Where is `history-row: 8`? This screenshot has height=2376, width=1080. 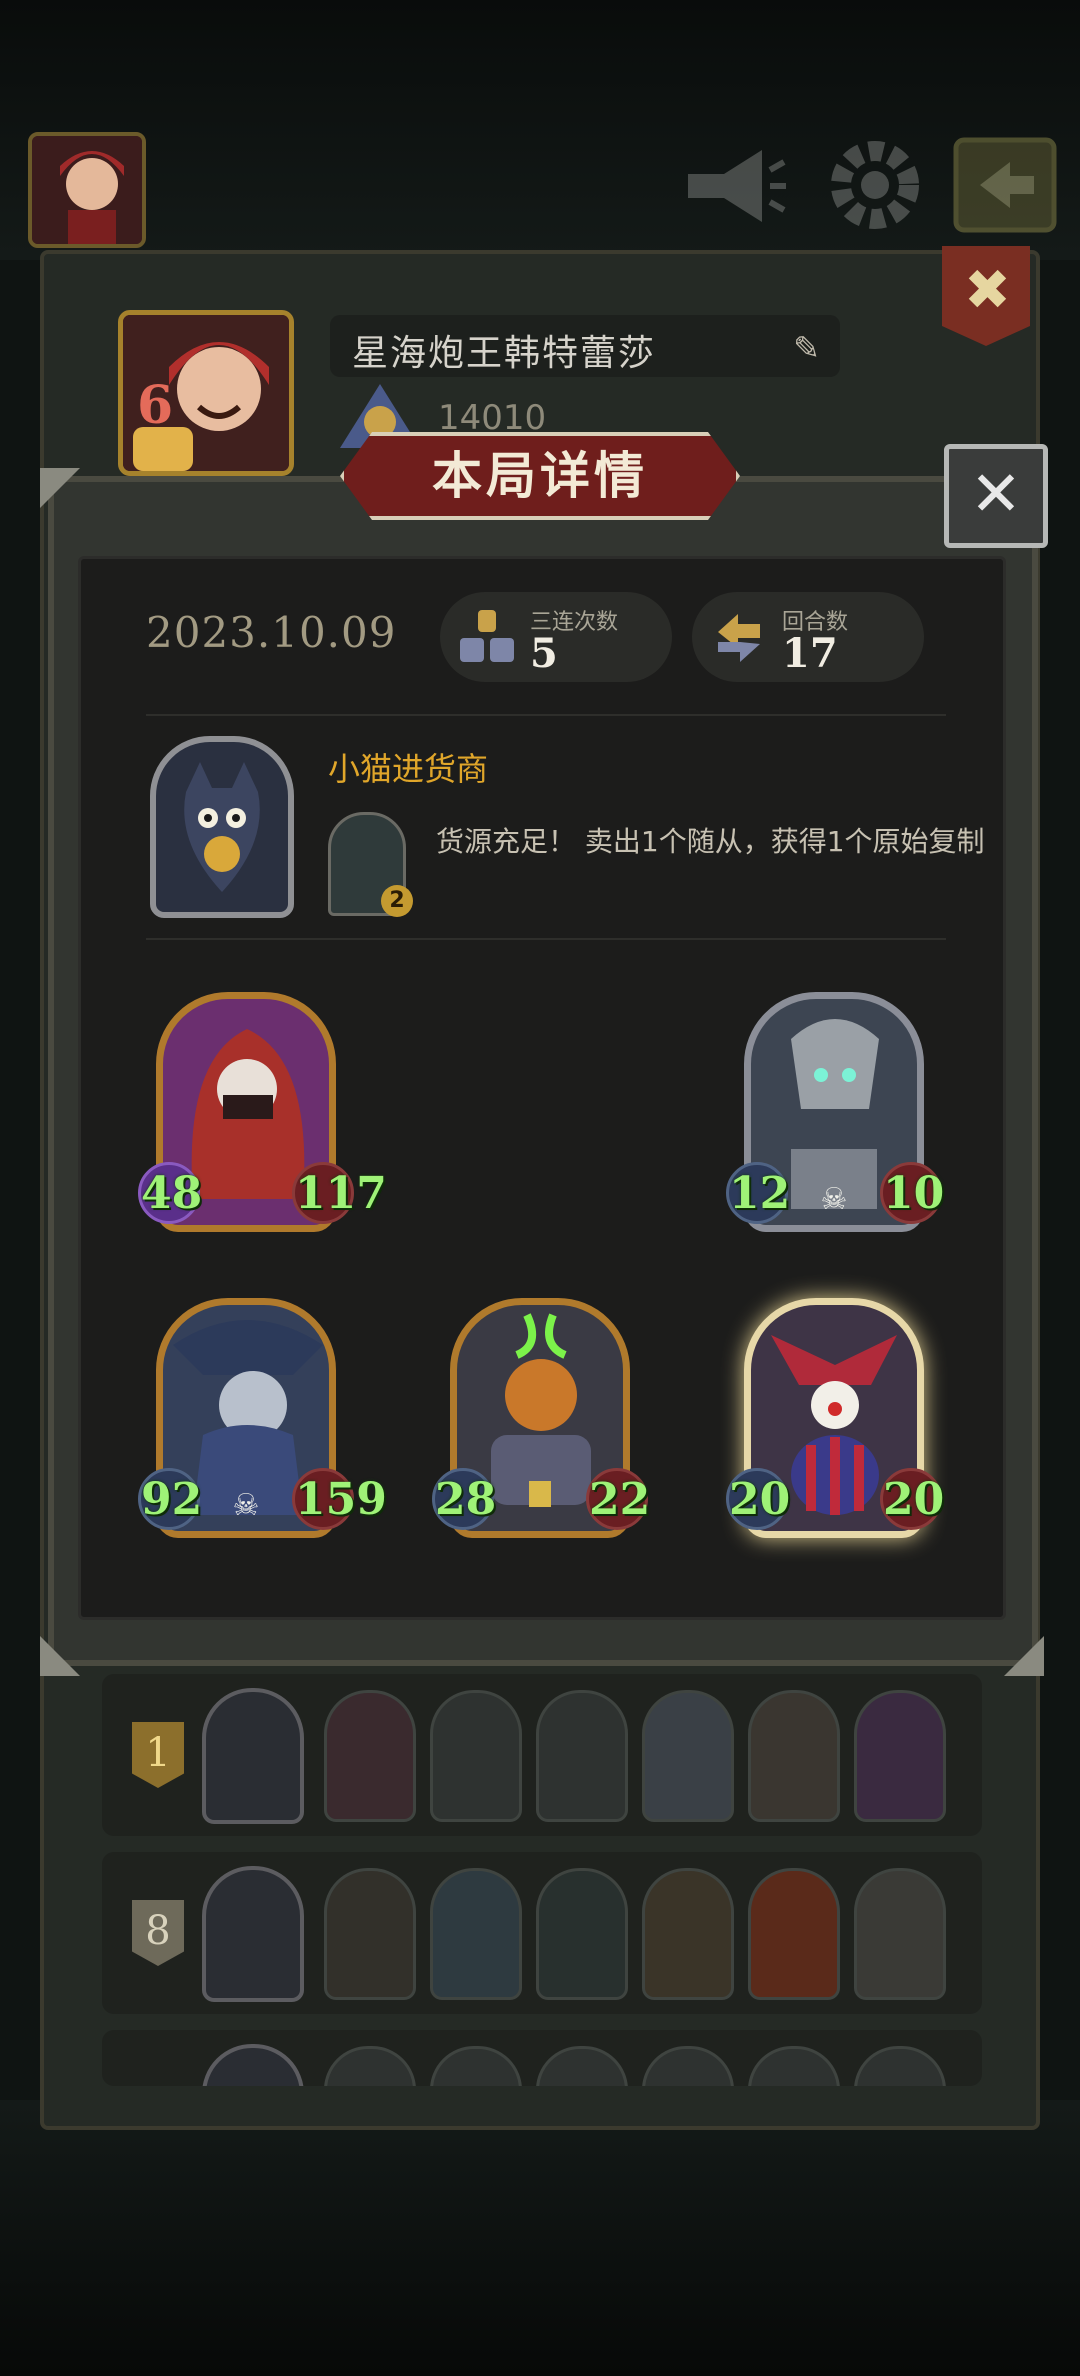 history-row: 8 is located at coordinates (542, 1933).